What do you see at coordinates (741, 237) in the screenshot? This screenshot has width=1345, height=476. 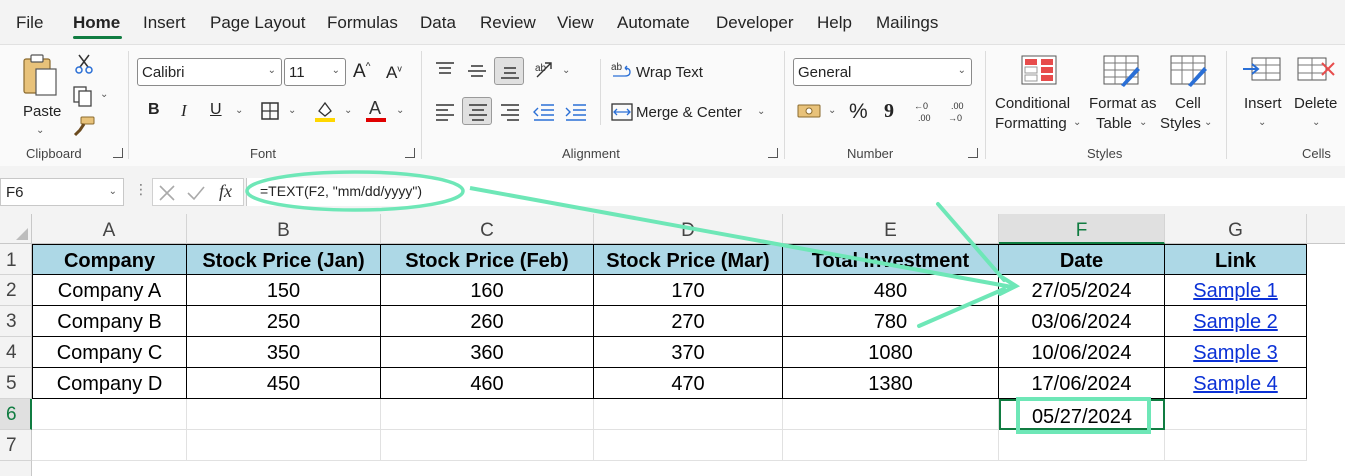 I see `arrow-line` at bounding box center [741, 237].